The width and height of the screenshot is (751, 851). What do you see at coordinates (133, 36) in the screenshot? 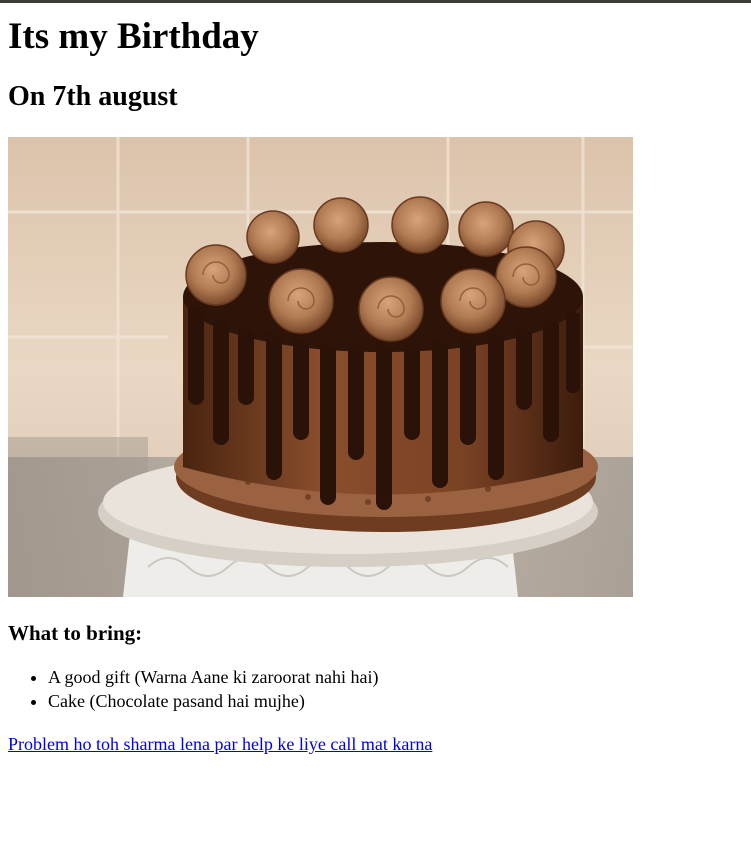
I see `page-title: Its my Birthday` at bounding box center [133, 36].